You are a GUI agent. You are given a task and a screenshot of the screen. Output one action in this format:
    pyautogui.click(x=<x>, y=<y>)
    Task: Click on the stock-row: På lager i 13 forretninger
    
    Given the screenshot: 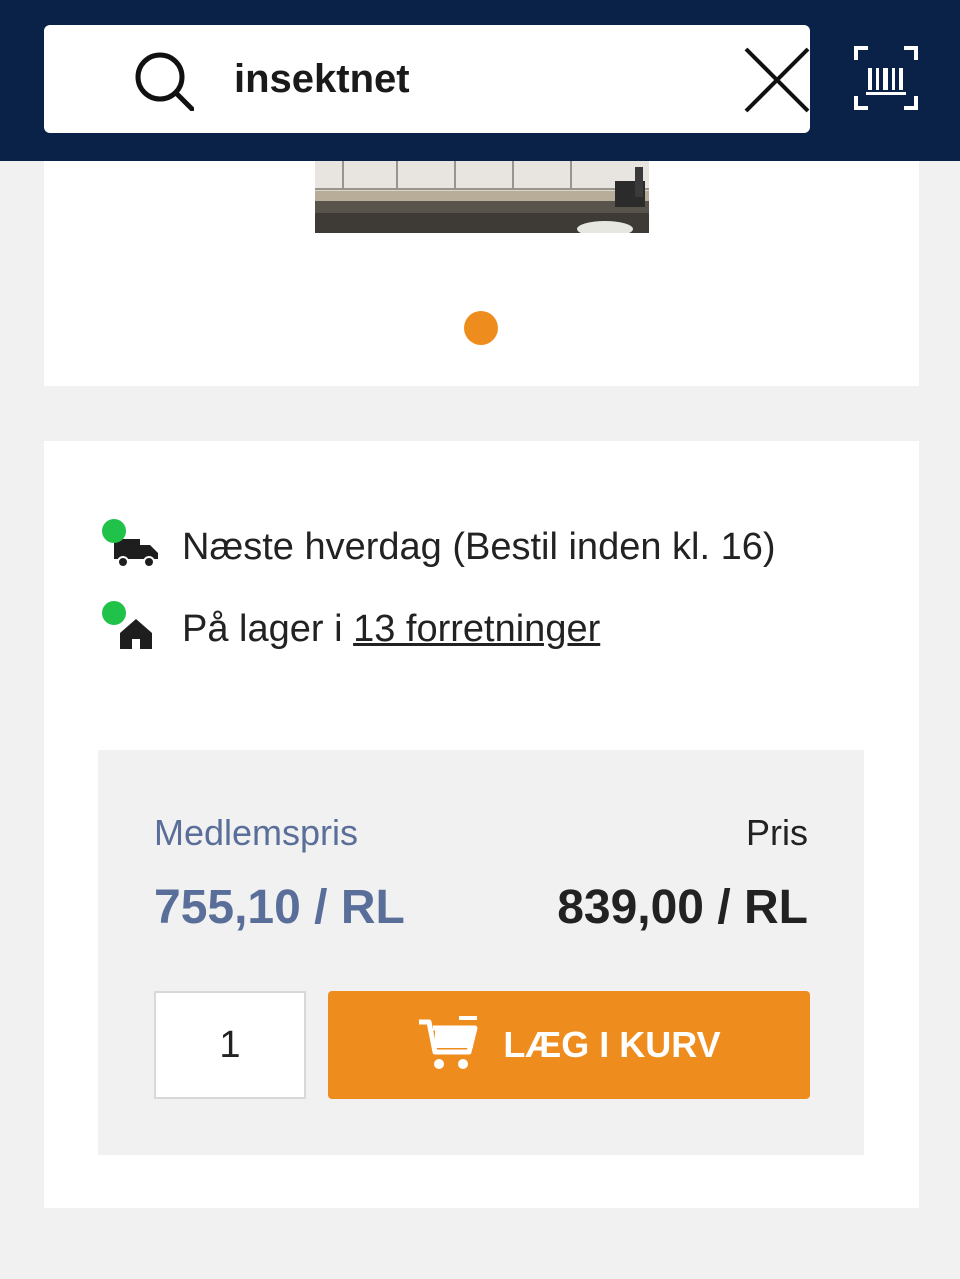 What is the action you would take?
    pyautogui.click(x=490, y=631)
    